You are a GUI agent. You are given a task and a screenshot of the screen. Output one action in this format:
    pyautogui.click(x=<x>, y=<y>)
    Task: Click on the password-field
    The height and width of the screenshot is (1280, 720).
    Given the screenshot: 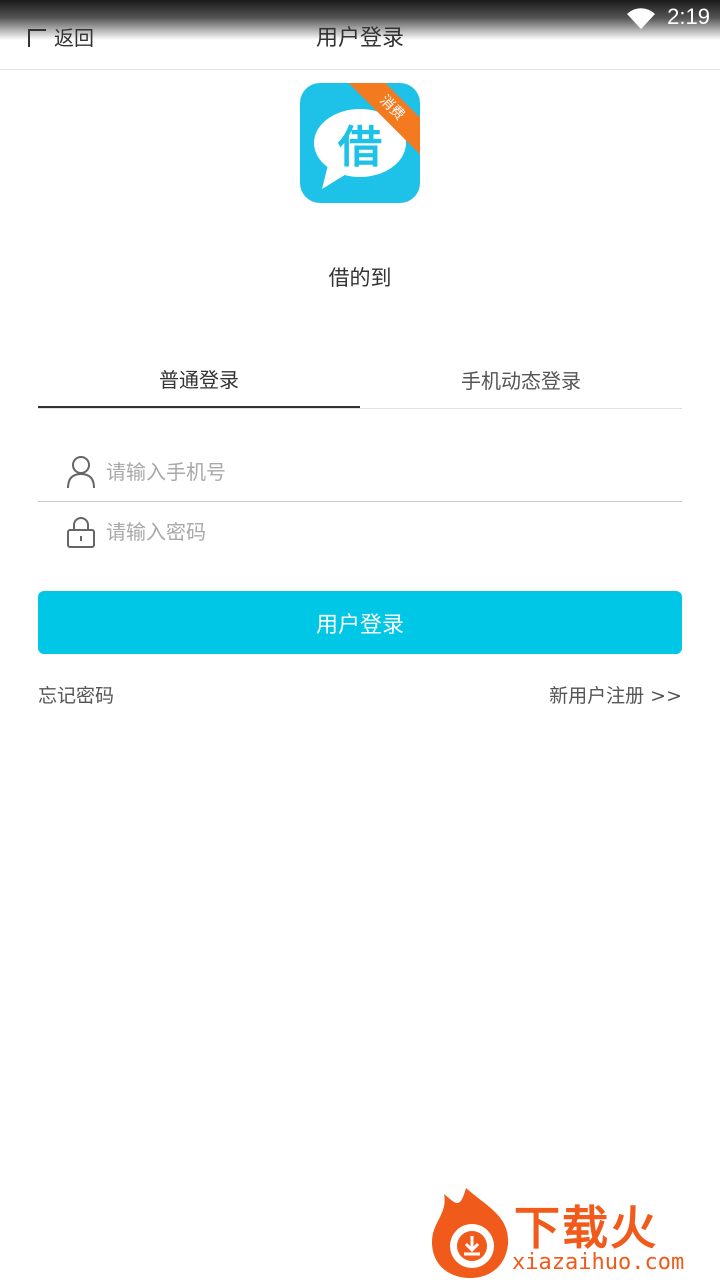 What is the action you would take?
    pyautogui.click(x=360, y=532)
    